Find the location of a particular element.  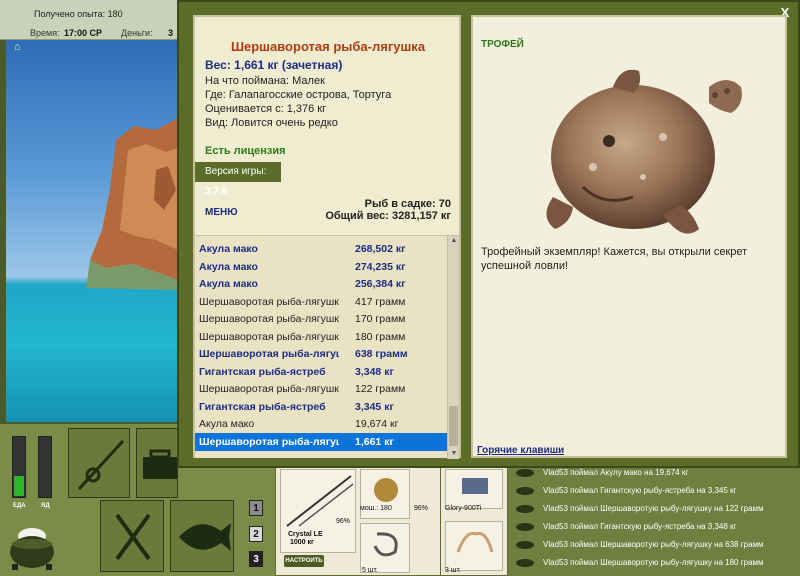

catch-fish-weight: 180 грамм is located at coordinates (380, 336).